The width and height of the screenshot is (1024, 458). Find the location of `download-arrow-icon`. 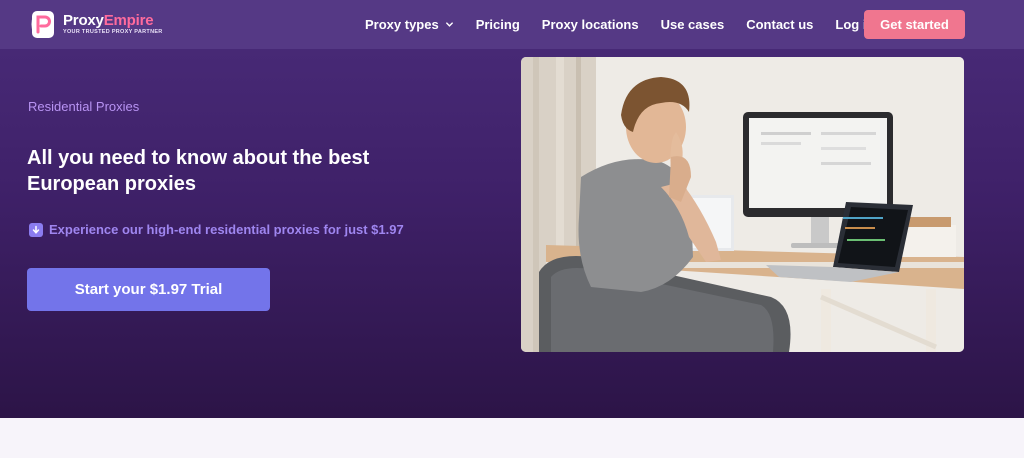

download-arrow-icon is located at coordinates (36, 229).